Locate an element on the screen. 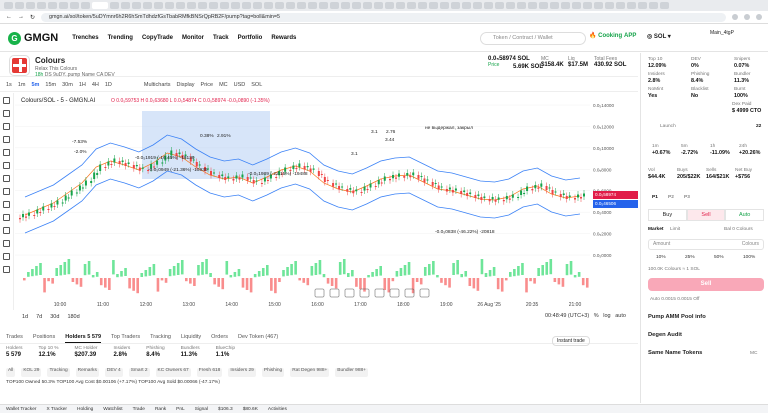  degen-audit-section: Degen Audit is located at coordinates (665, 335).